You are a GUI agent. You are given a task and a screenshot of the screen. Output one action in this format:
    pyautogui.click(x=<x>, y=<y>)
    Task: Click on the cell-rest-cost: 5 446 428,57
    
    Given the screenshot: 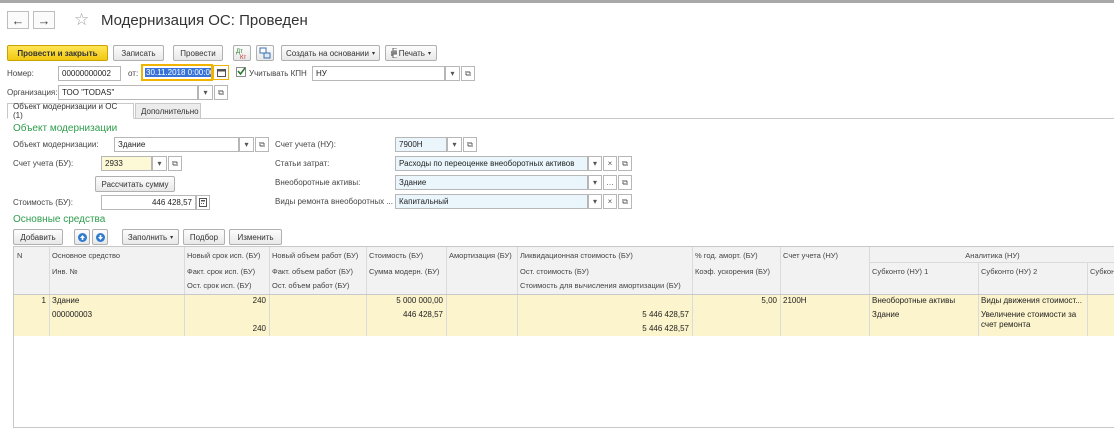 What is the action you would take?
    pyautogui.click(x=604, y=315)
    